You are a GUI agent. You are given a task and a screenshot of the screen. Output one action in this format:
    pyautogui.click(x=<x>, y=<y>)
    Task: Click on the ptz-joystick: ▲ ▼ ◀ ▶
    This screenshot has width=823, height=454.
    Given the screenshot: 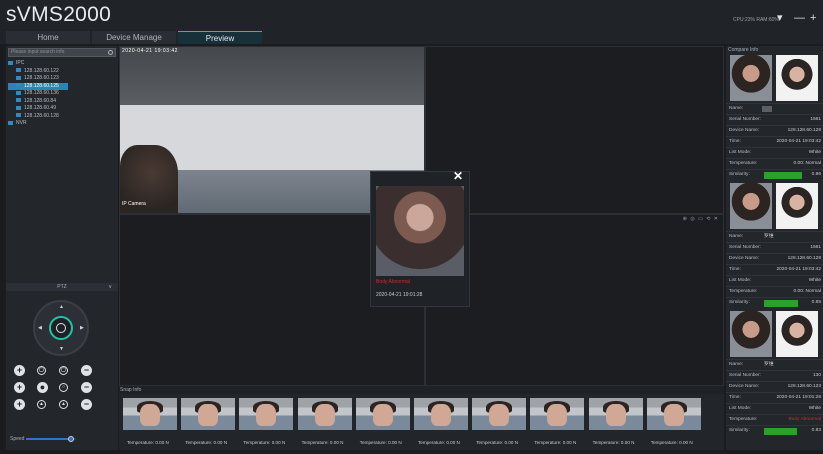 What is the action you would take?
    pyautogui.click(x=61, y=328)
    